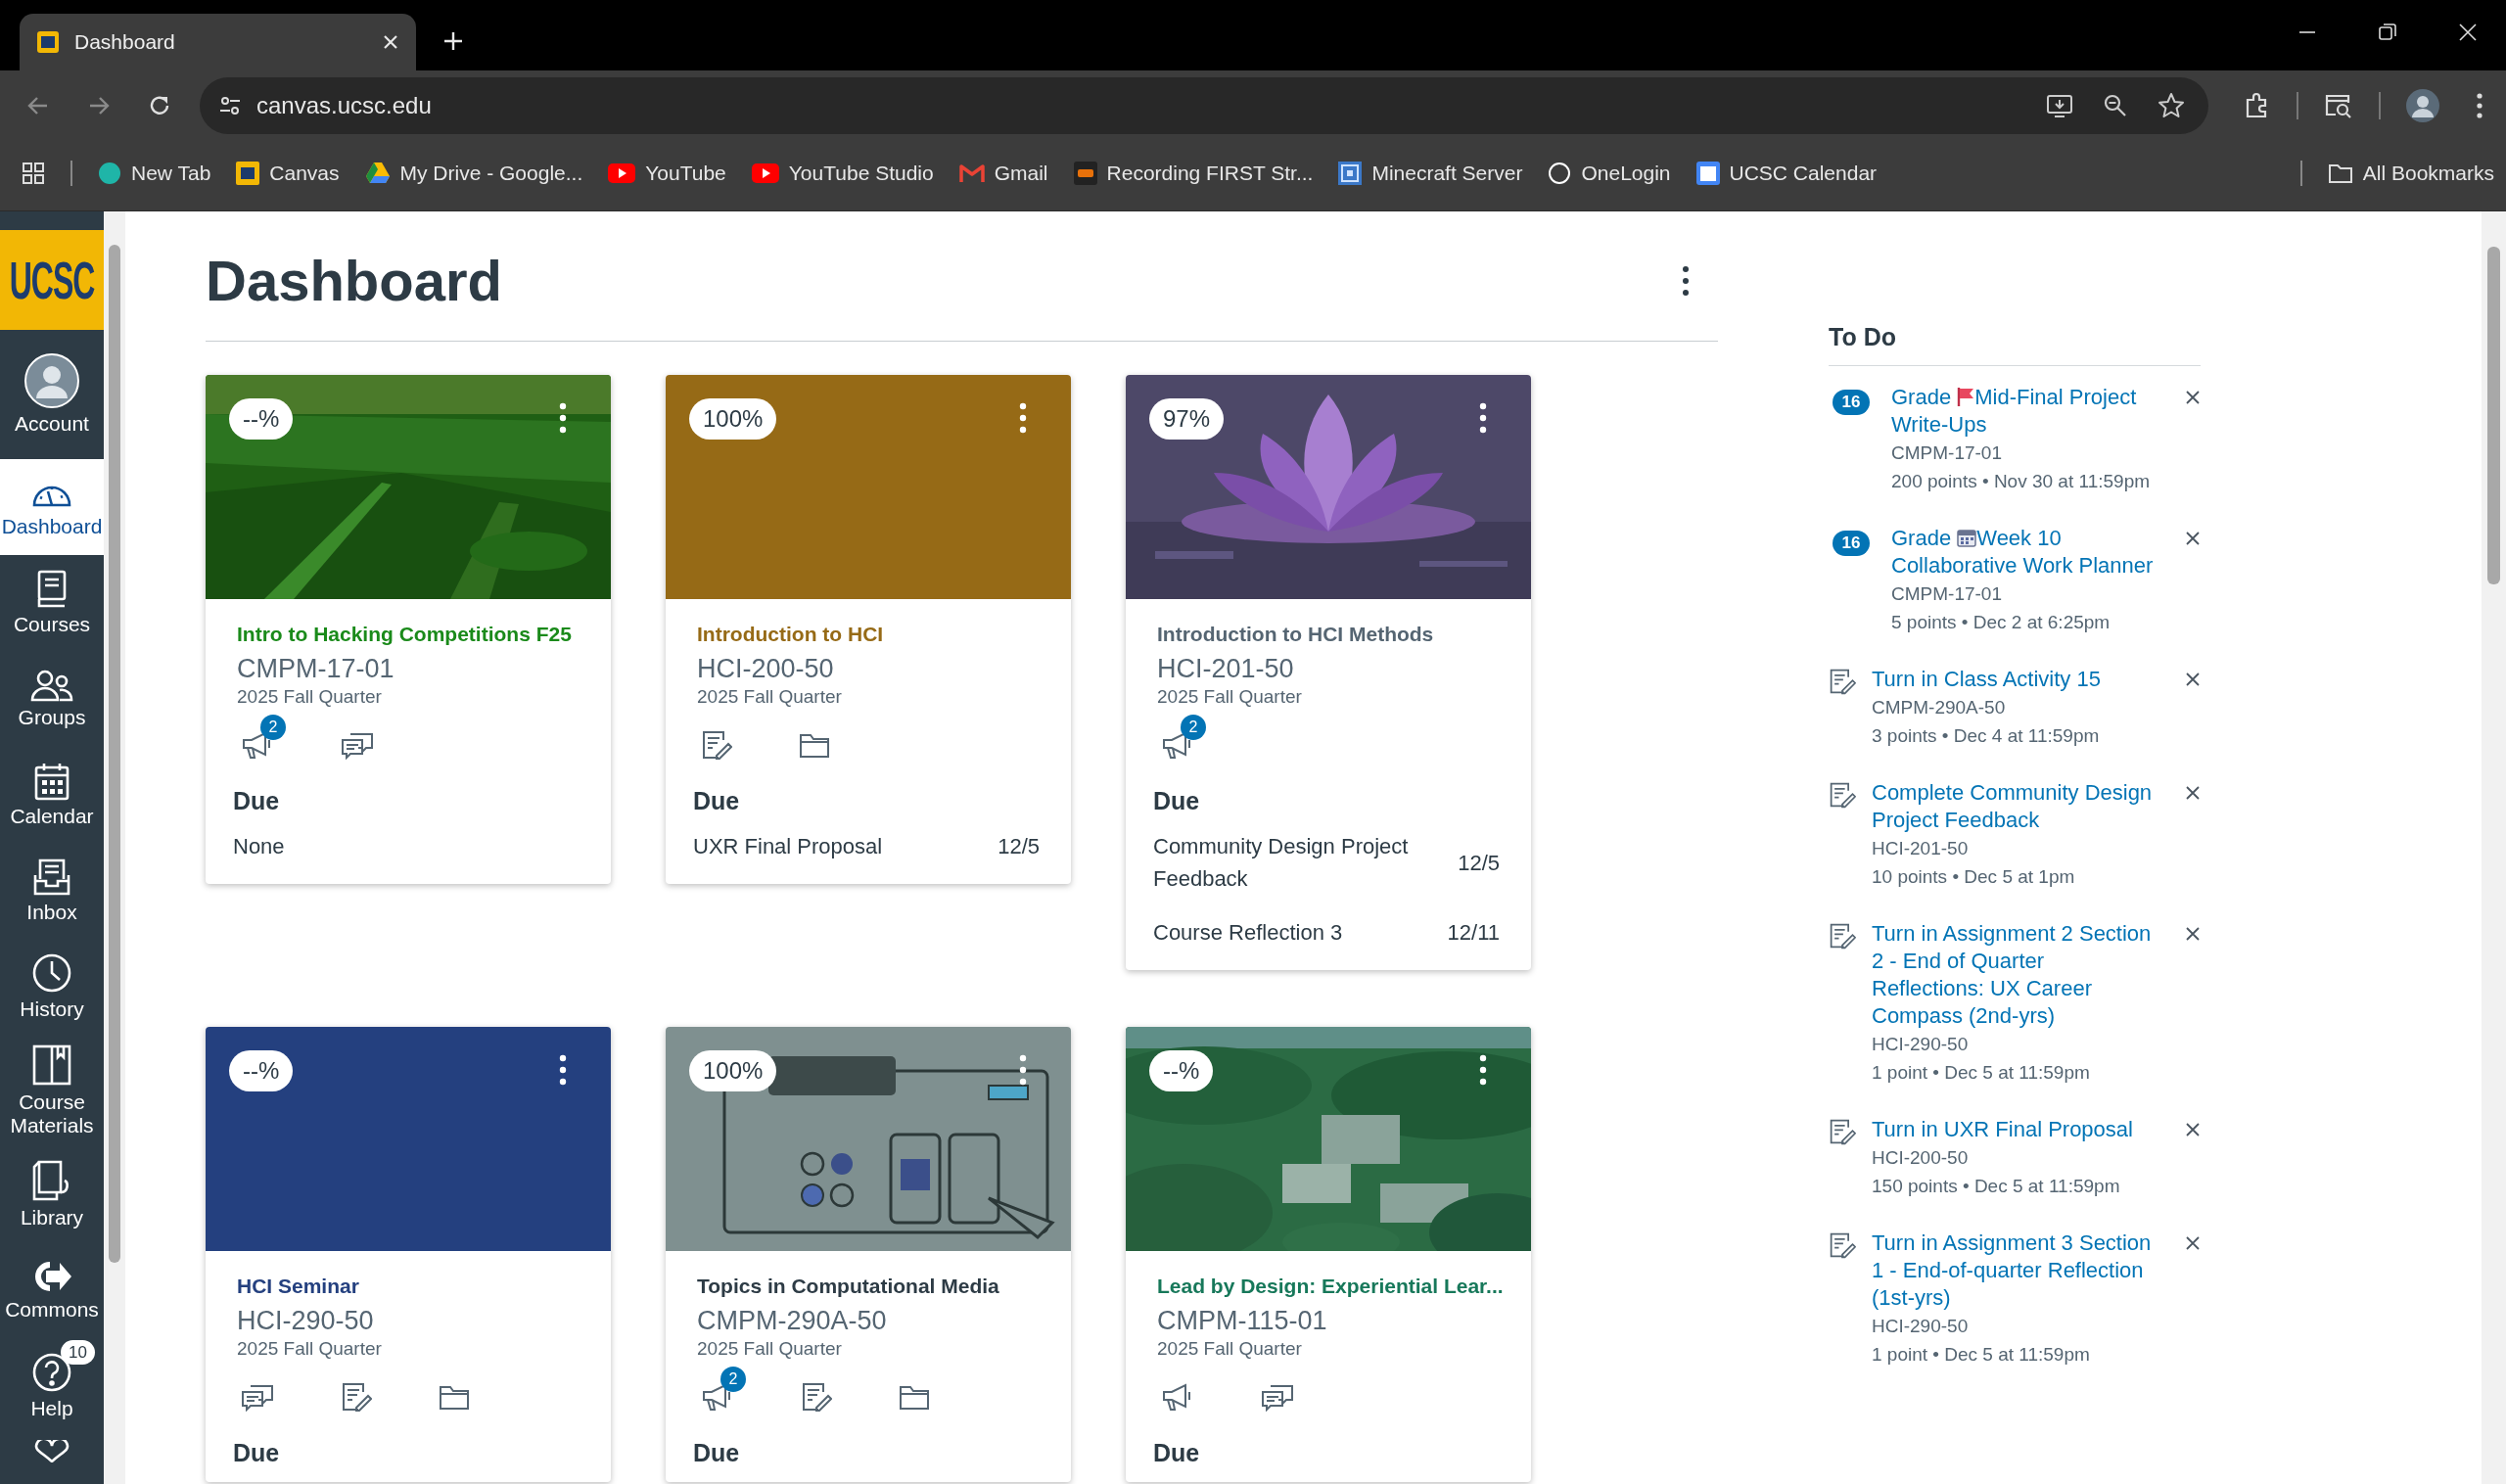 This screenshot has width=2506, height=1484. Describe the element at coordinates (2115, 105) in the screenshot. I see `zoom-icon` at that location.